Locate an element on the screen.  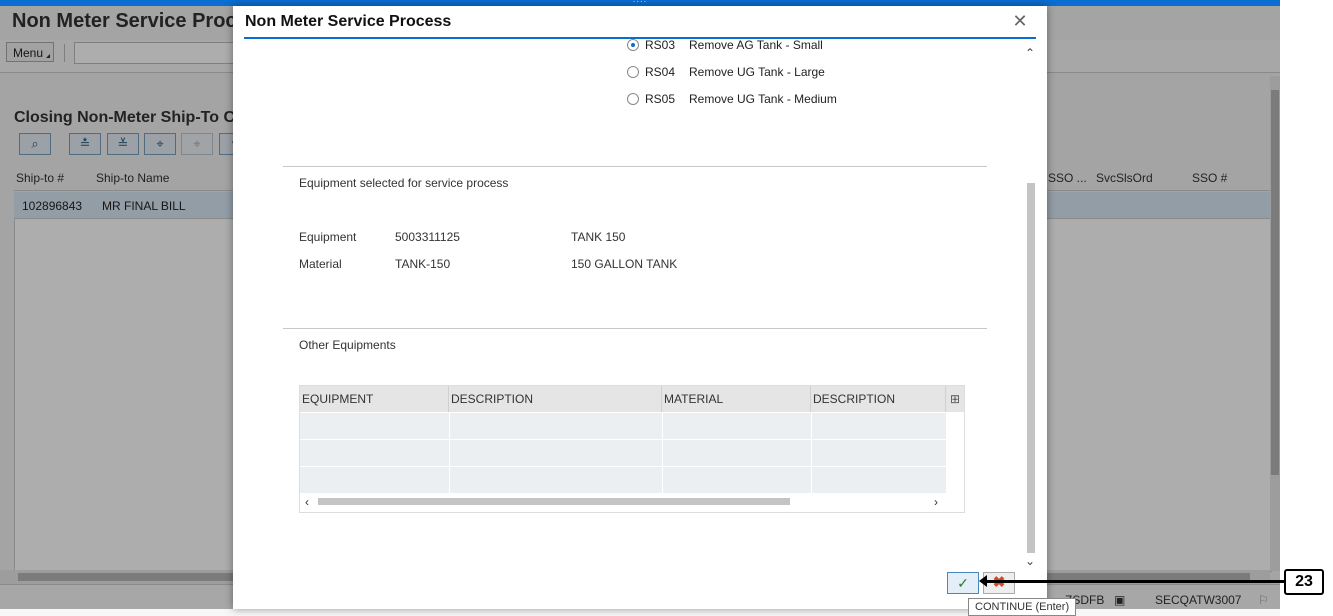
equipment-label: Equipment is located at coordinates (328, 237).